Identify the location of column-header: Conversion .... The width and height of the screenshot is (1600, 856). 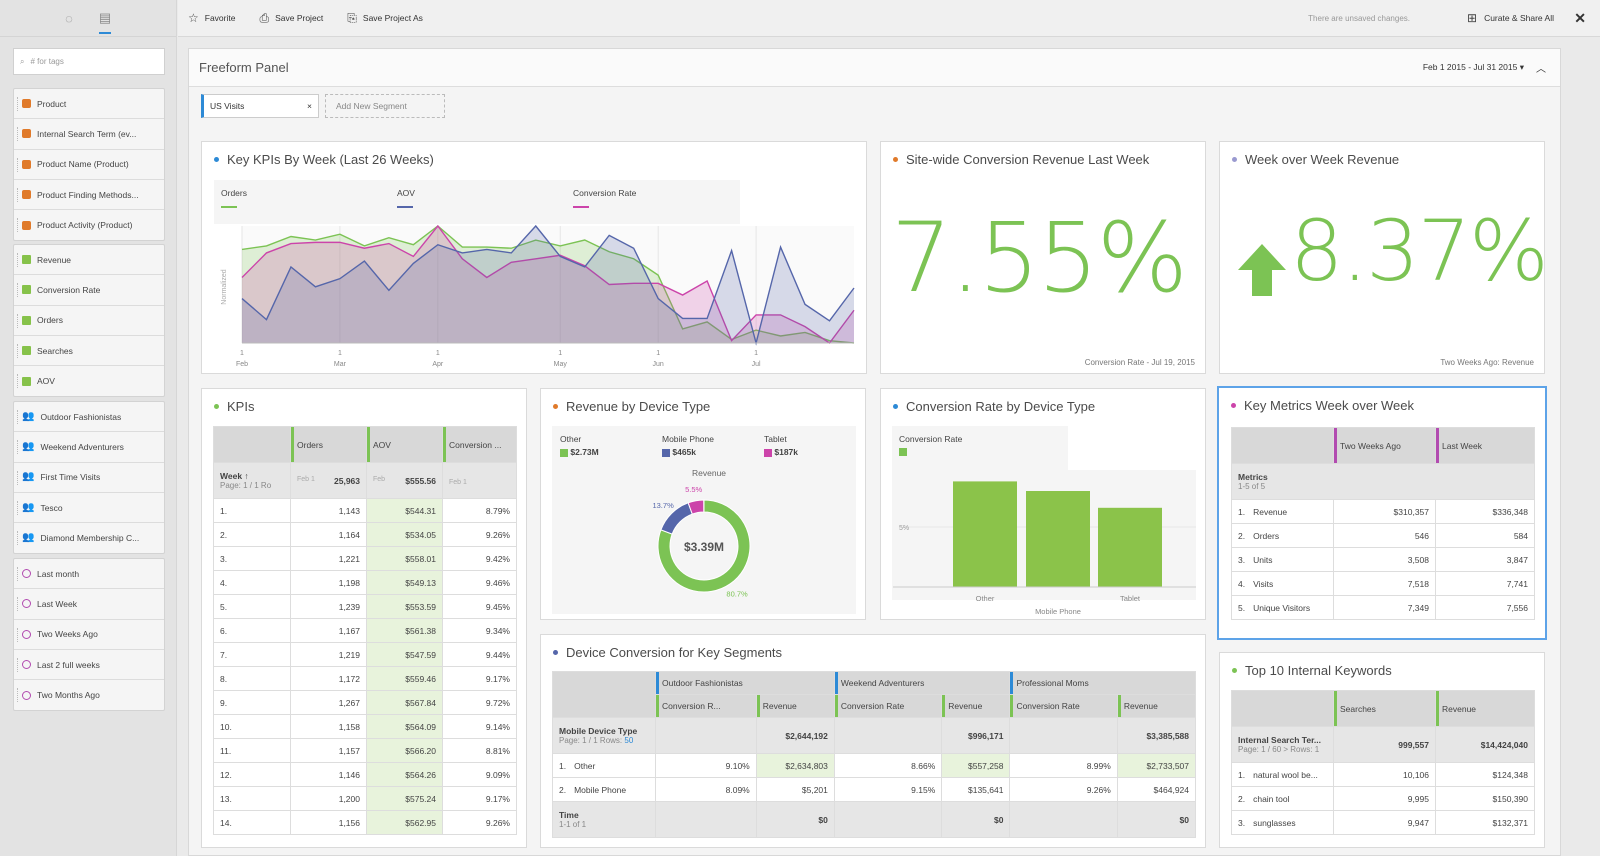
(479, 444).